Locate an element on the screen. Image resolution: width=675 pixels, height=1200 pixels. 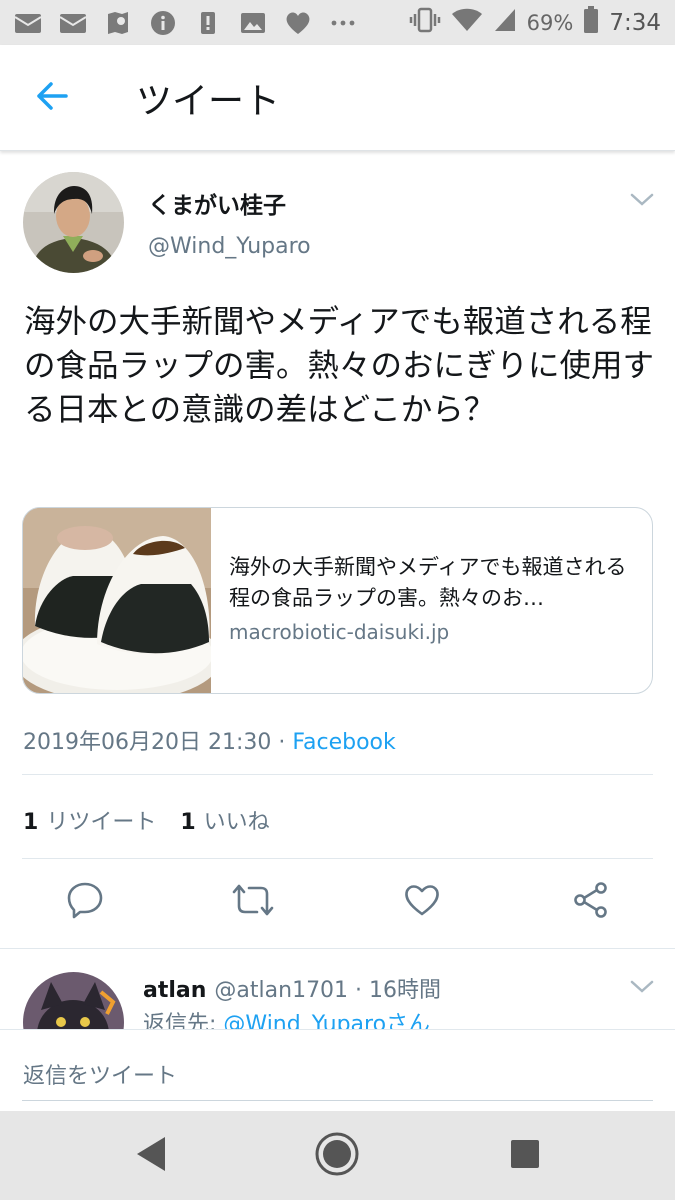
clock: 7:34 is located at coordinates (635, 22).